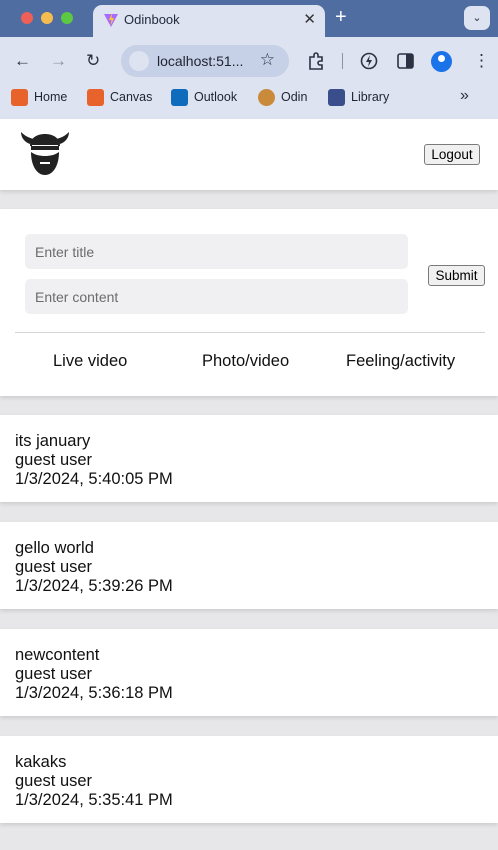  I want to click on logout-button: Logout, so click(452, 154).